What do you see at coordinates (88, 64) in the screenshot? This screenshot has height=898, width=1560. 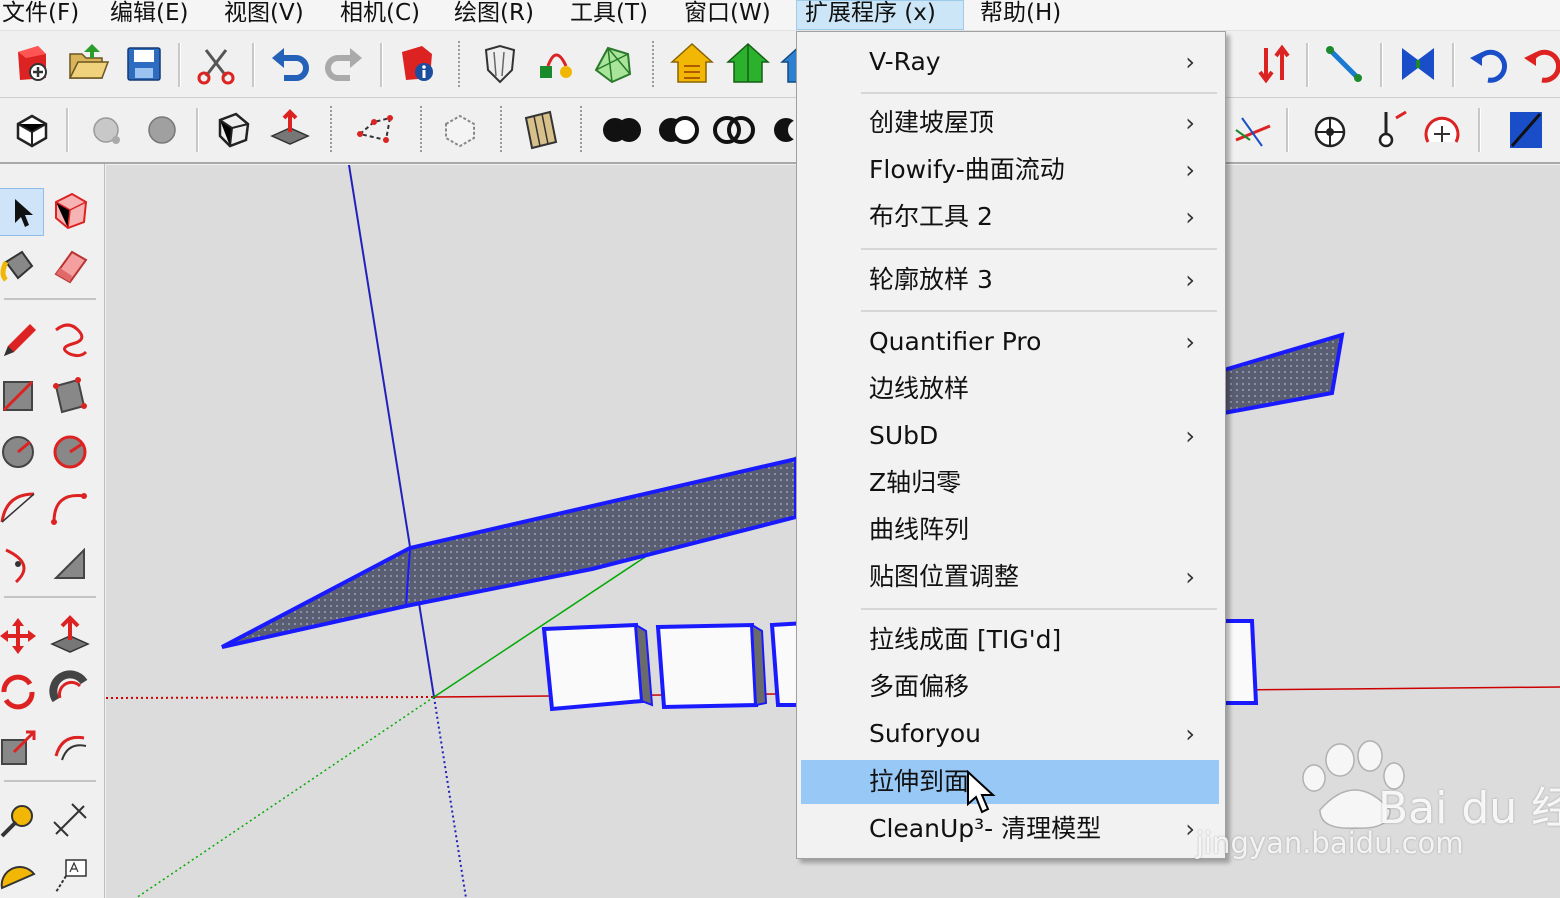 I see `open-icon` at bounding box center [88, 64].